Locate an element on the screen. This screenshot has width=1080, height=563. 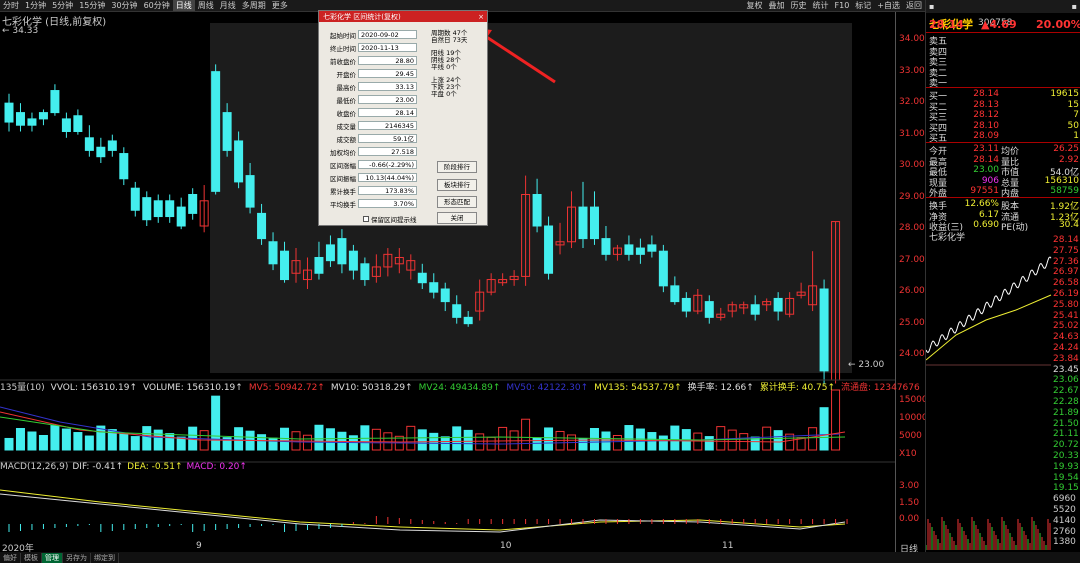
bottom-tab: 模板 is located at coordinates (31, 557).